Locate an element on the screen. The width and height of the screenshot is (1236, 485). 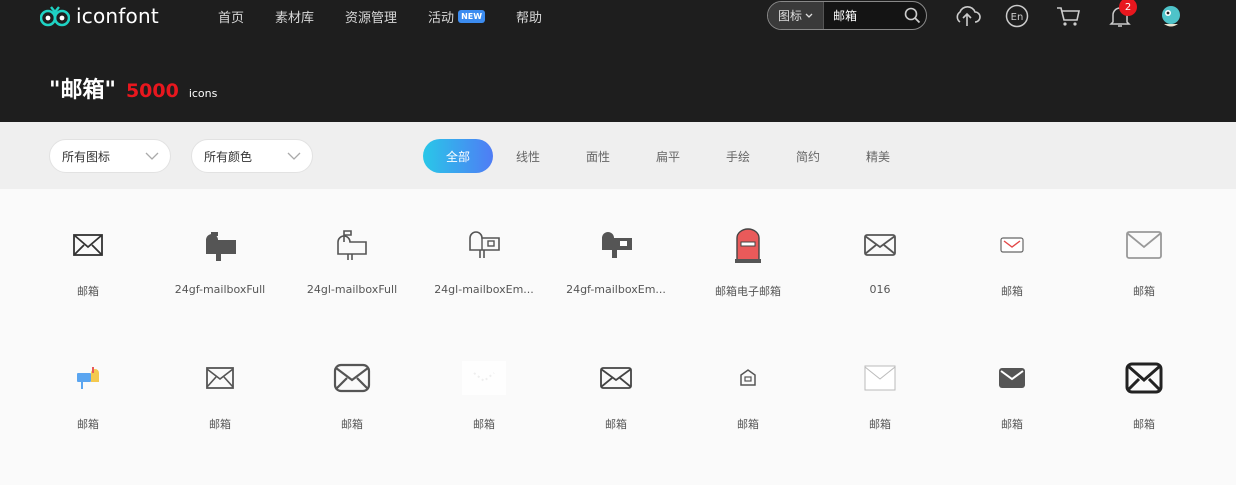
result-count: 5000 is located at coordinates (152, 91).